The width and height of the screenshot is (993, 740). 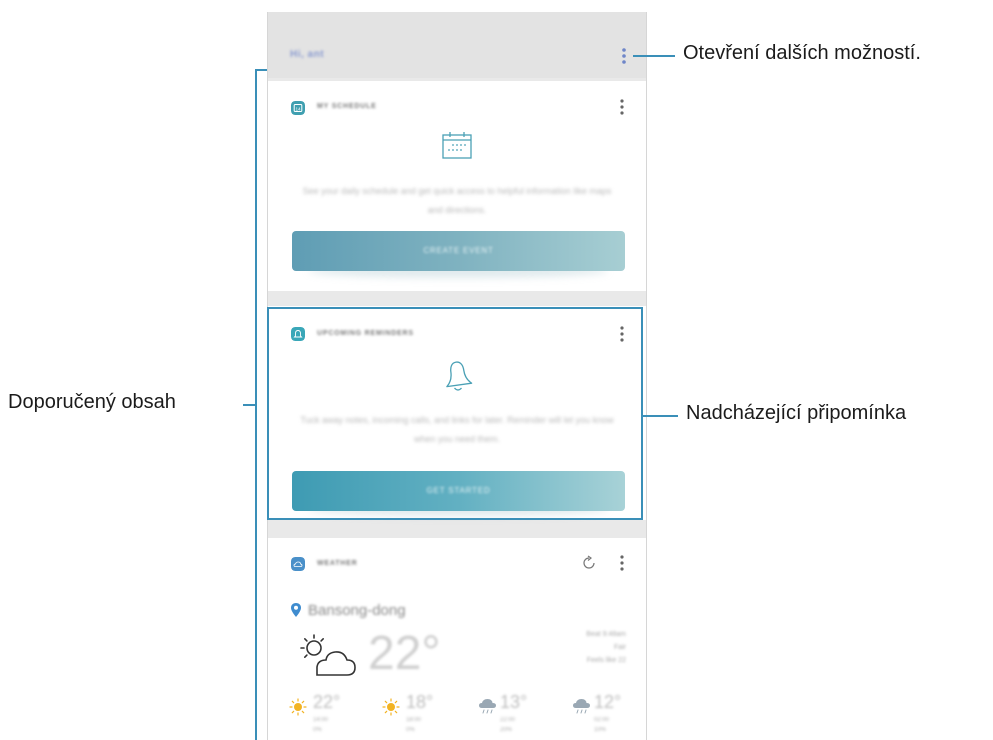 I want to click on top-bar: Hi, ant, so click(x=457, y=45).